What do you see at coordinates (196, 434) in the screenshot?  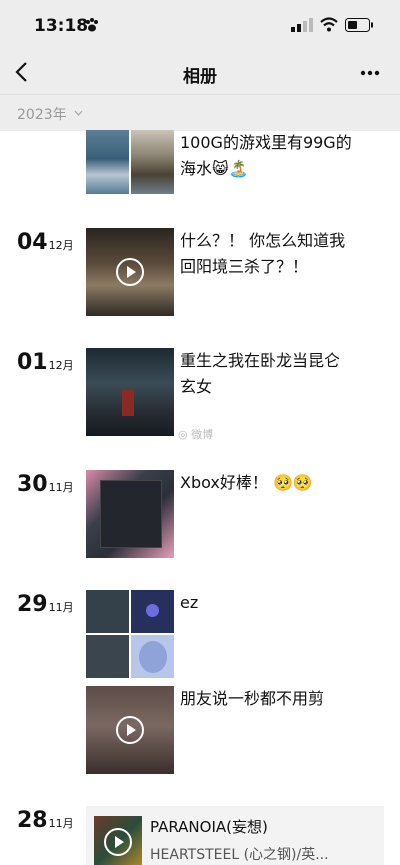 I see `watermark: ◎ 微博` at bounding box center [196, 434].